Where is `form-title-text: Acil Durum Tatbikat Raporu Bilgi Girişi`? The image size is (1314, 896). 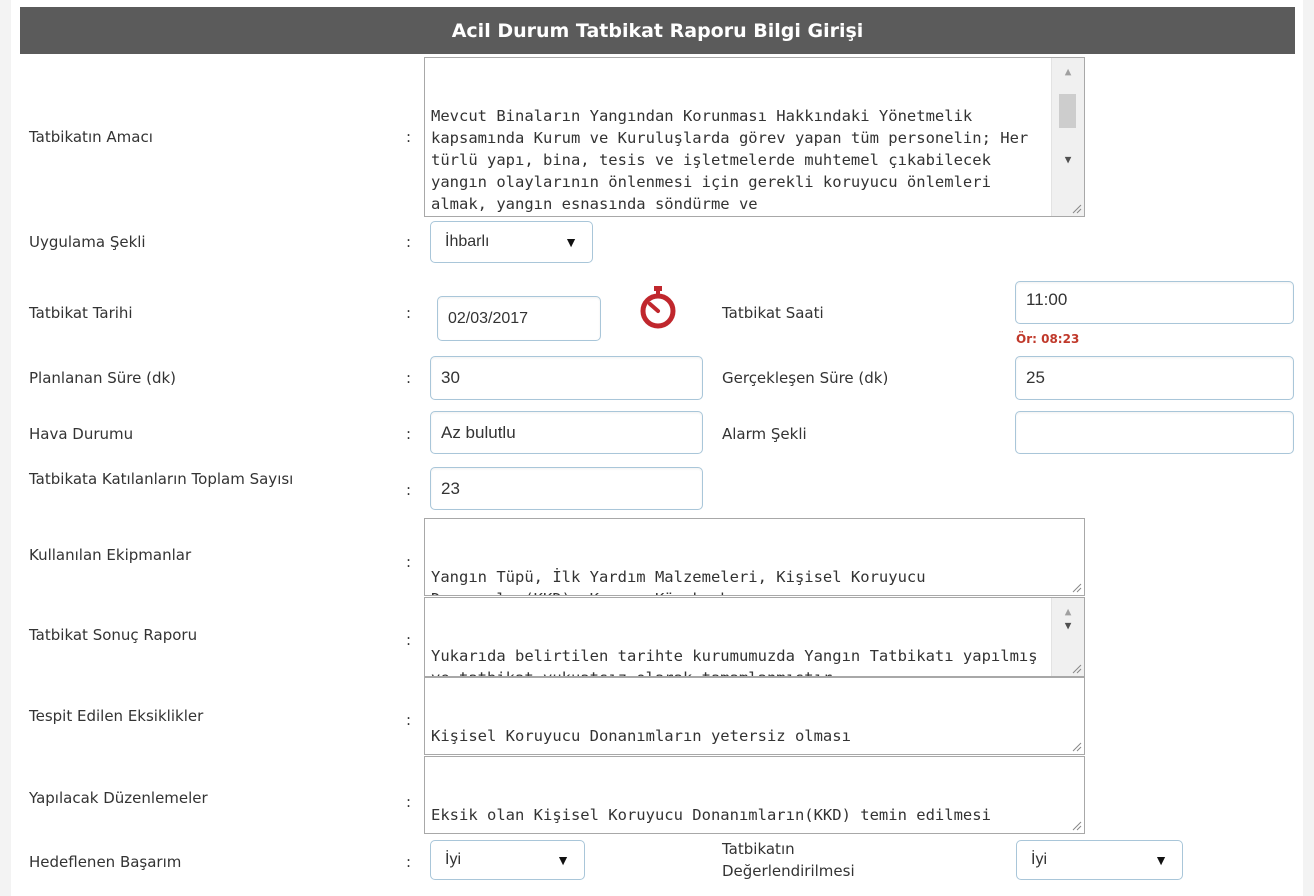
form-title-text: Acil Durum Tatbikat Raporu Bilgi Girişi is located at coordinates (657, 30).